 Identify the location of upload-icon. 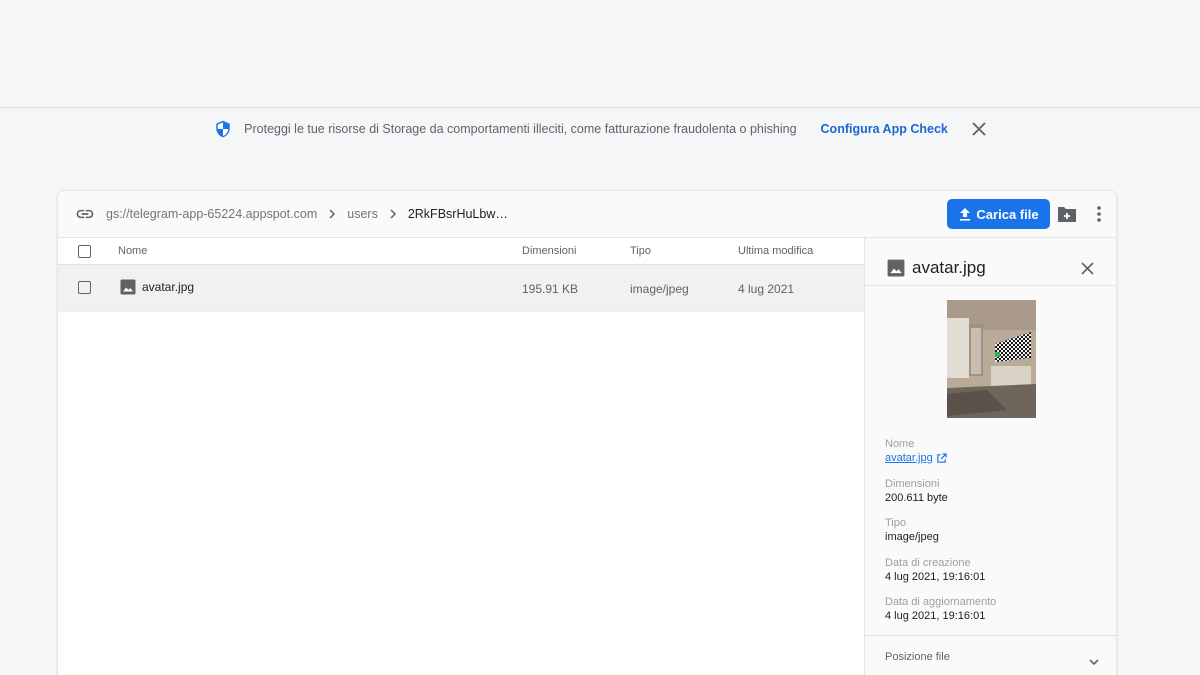
(965, 214).